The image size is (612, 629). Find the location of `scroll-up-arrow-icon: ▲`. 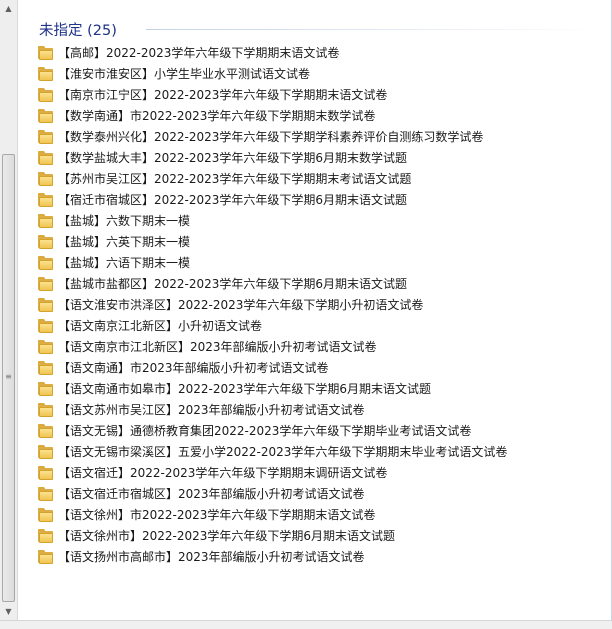

scroll-up-arrow-icon: ▲ is located at coordinates (8, 8).